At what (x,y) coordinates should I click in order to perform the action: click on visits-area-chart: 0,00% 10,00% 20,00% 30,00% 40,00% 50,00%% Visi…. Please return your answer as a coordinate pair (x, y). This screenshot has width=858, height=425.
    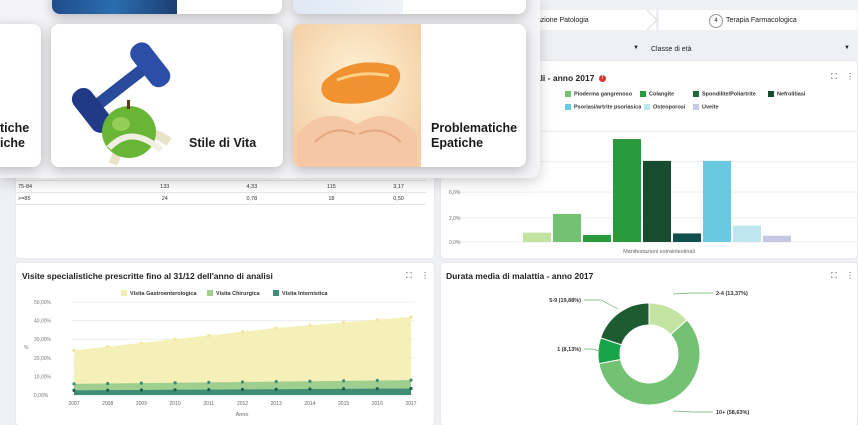
    Looking at the image, I should click on (220, 354).